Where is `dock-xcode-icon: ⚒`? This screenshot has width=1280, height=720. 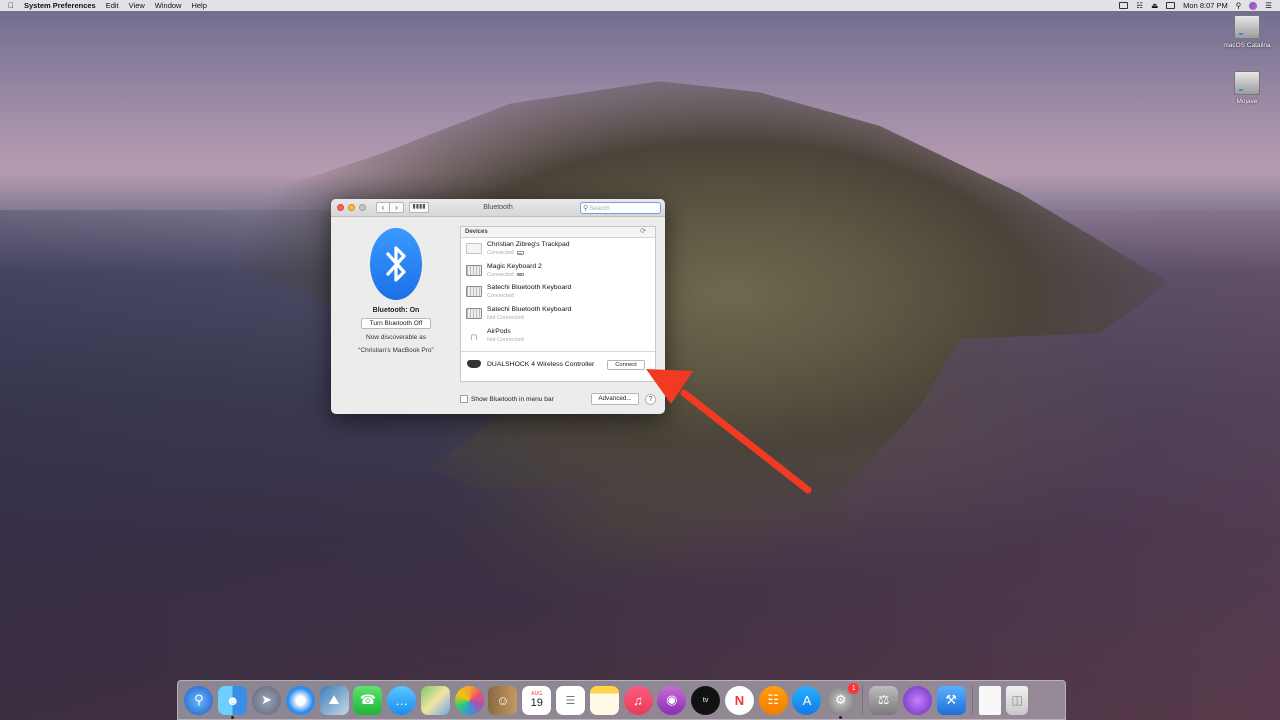
dock-xcode-icon: ⚒ is located at coordinates (951, 700).